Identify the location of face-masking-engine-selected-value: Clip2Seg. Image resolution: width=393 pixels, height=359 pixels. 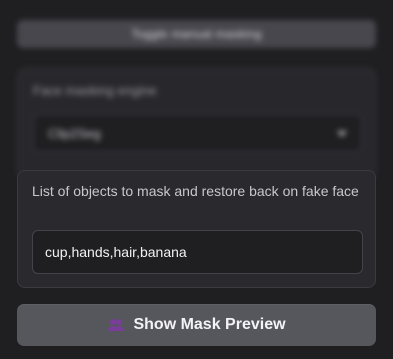
(74, 133).